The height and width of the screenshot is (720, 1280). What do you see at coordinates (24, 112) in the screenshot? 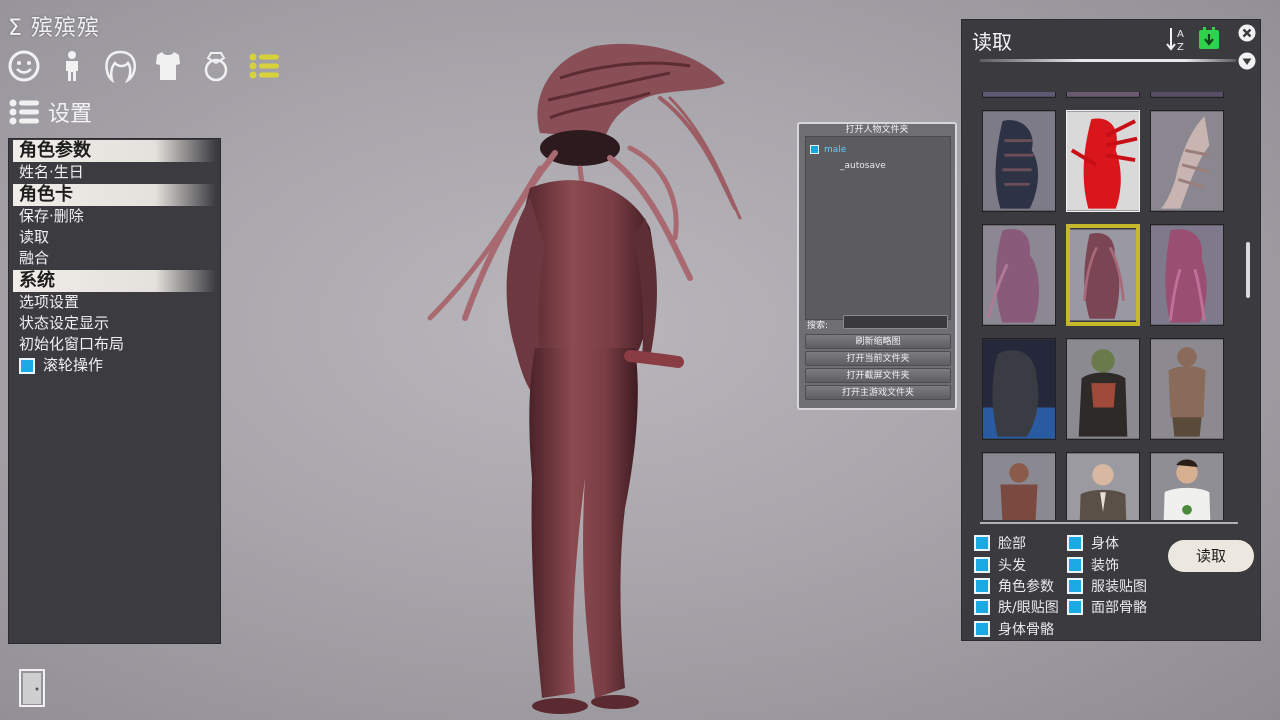
I see `list-icon` at bounding box center [24, 112].